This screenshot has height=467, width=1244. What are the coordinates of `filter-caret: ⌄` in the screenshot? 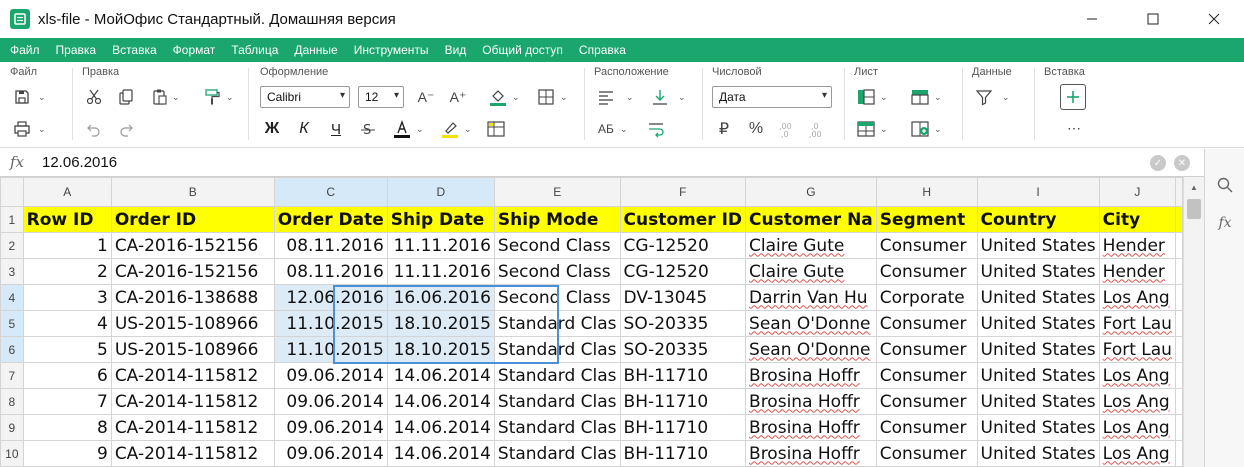 It's located at (1006, 97).